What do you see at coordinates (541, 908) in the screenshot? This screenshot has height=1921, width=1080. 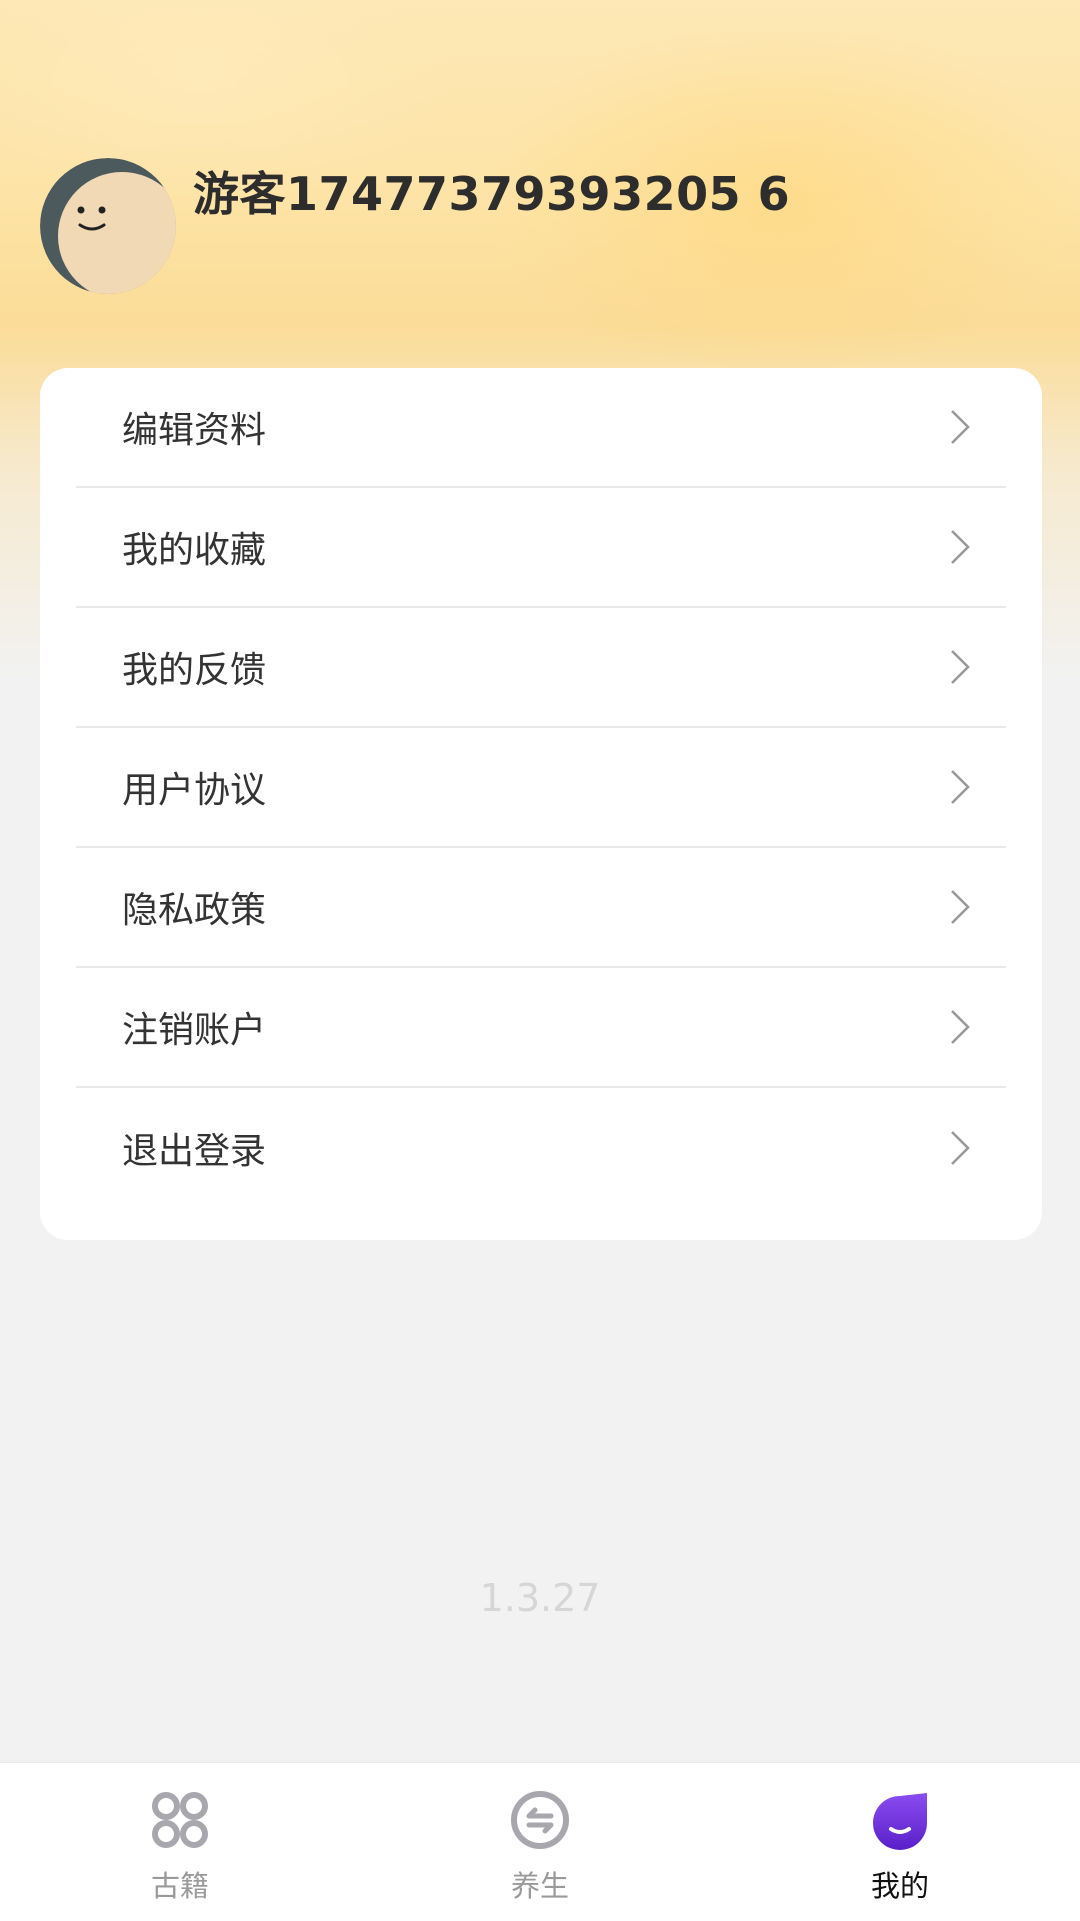 I see `menu-item-privacy-policy: 隐私政策` at bounding box center [541, 908].